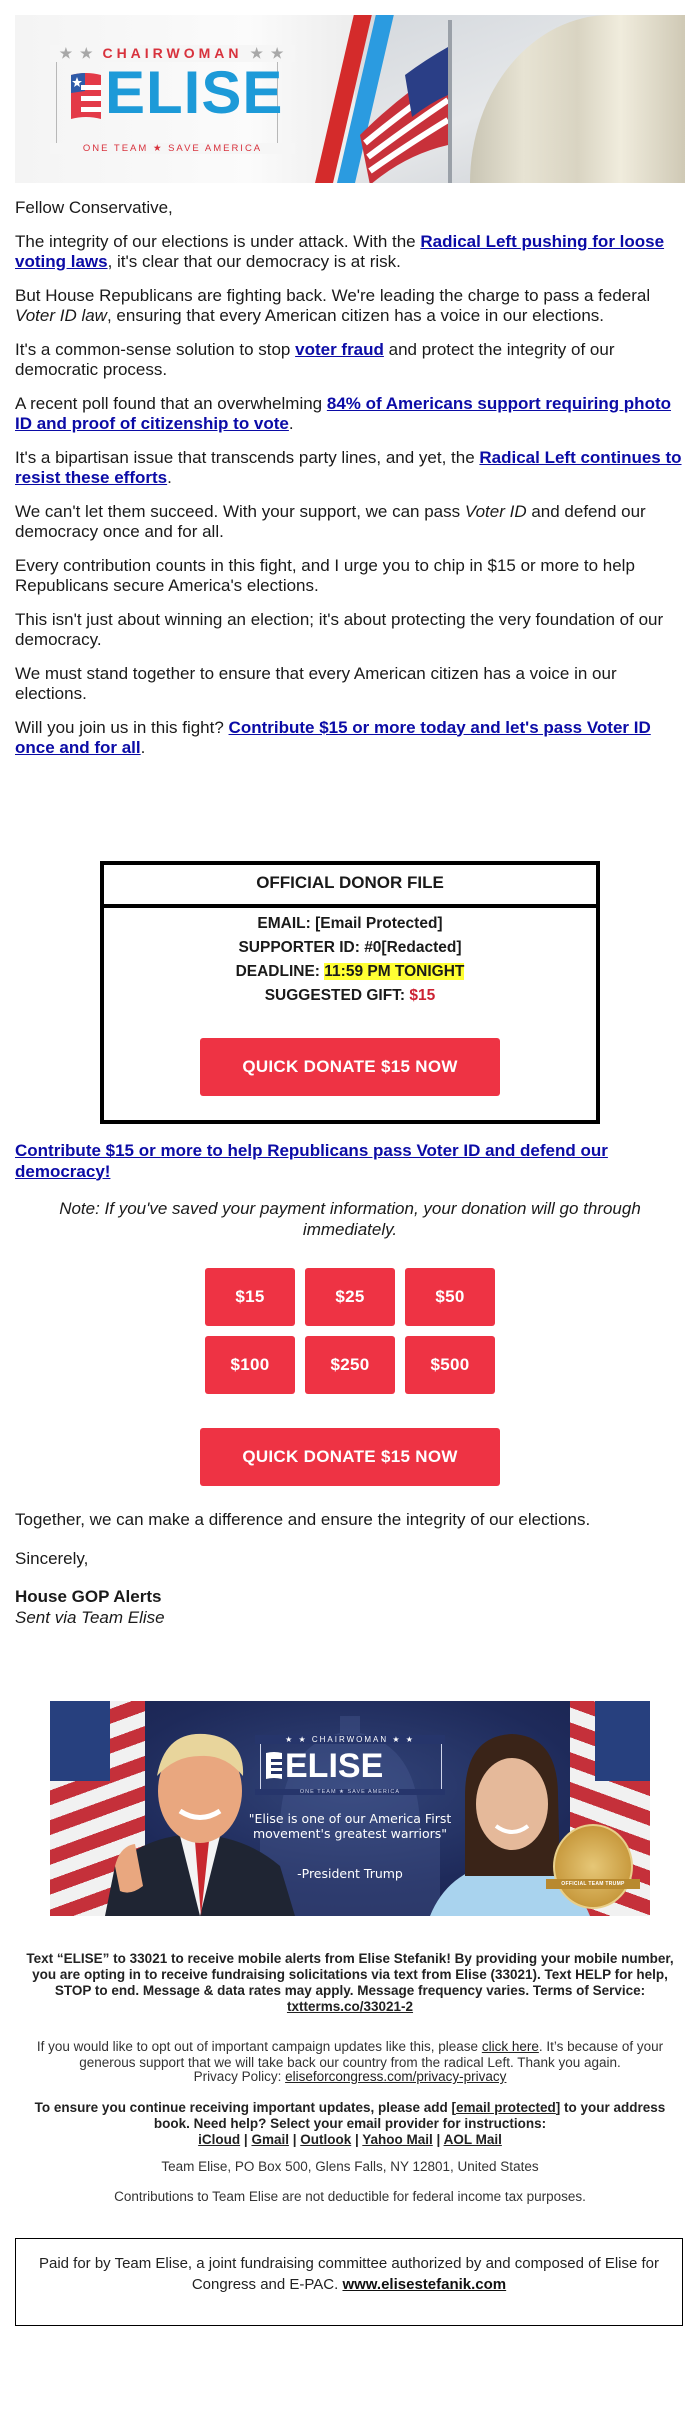 Image resolution: width=700 pixels, height=2414 pixels. What do you see at coordinates (270, 2139) in the screenshot?
I see `provider-link-gmail: Gmail` at bounding box center [270, 2139].